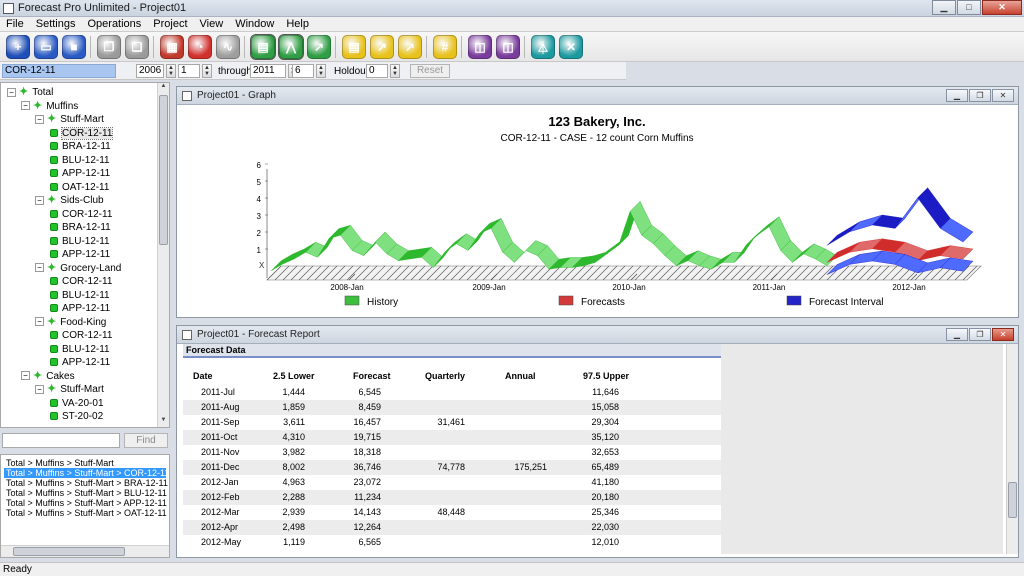 The height and width of the screenshot is (576, 1024). What do you see at coordinates (354, 47) in the screenshot?
I see `notes-button: ▤` at bounding box center [354, 47].